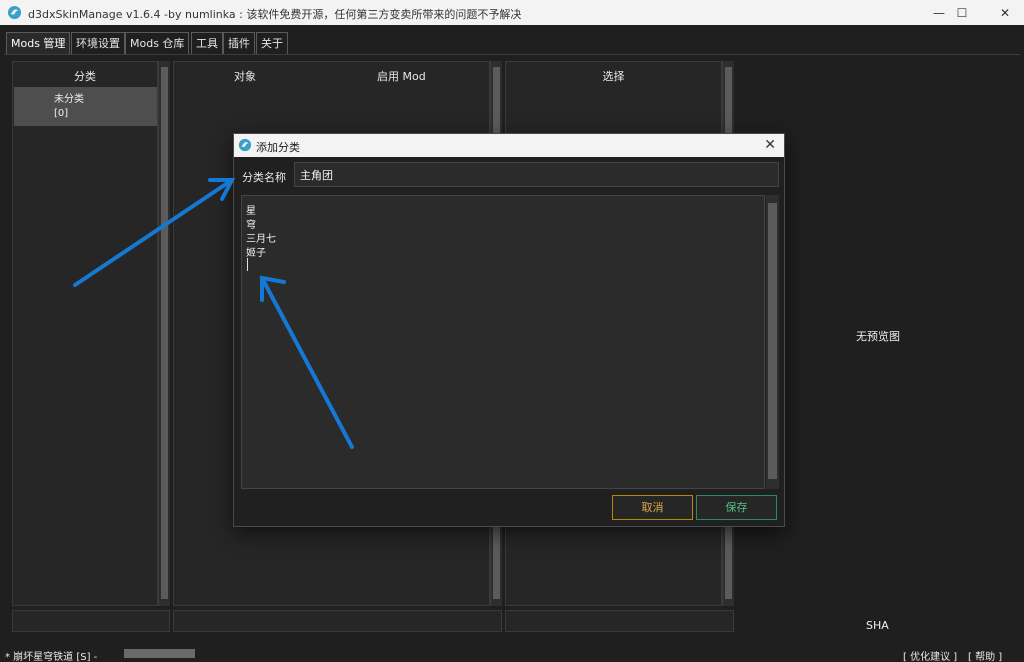 The height and width of the screenshot is (662, 1024). I want to click on status-bar: * 崩坏星穹铁道 [S] - [ 优化建议 ] [ 帮助 ], so click(512, 653).